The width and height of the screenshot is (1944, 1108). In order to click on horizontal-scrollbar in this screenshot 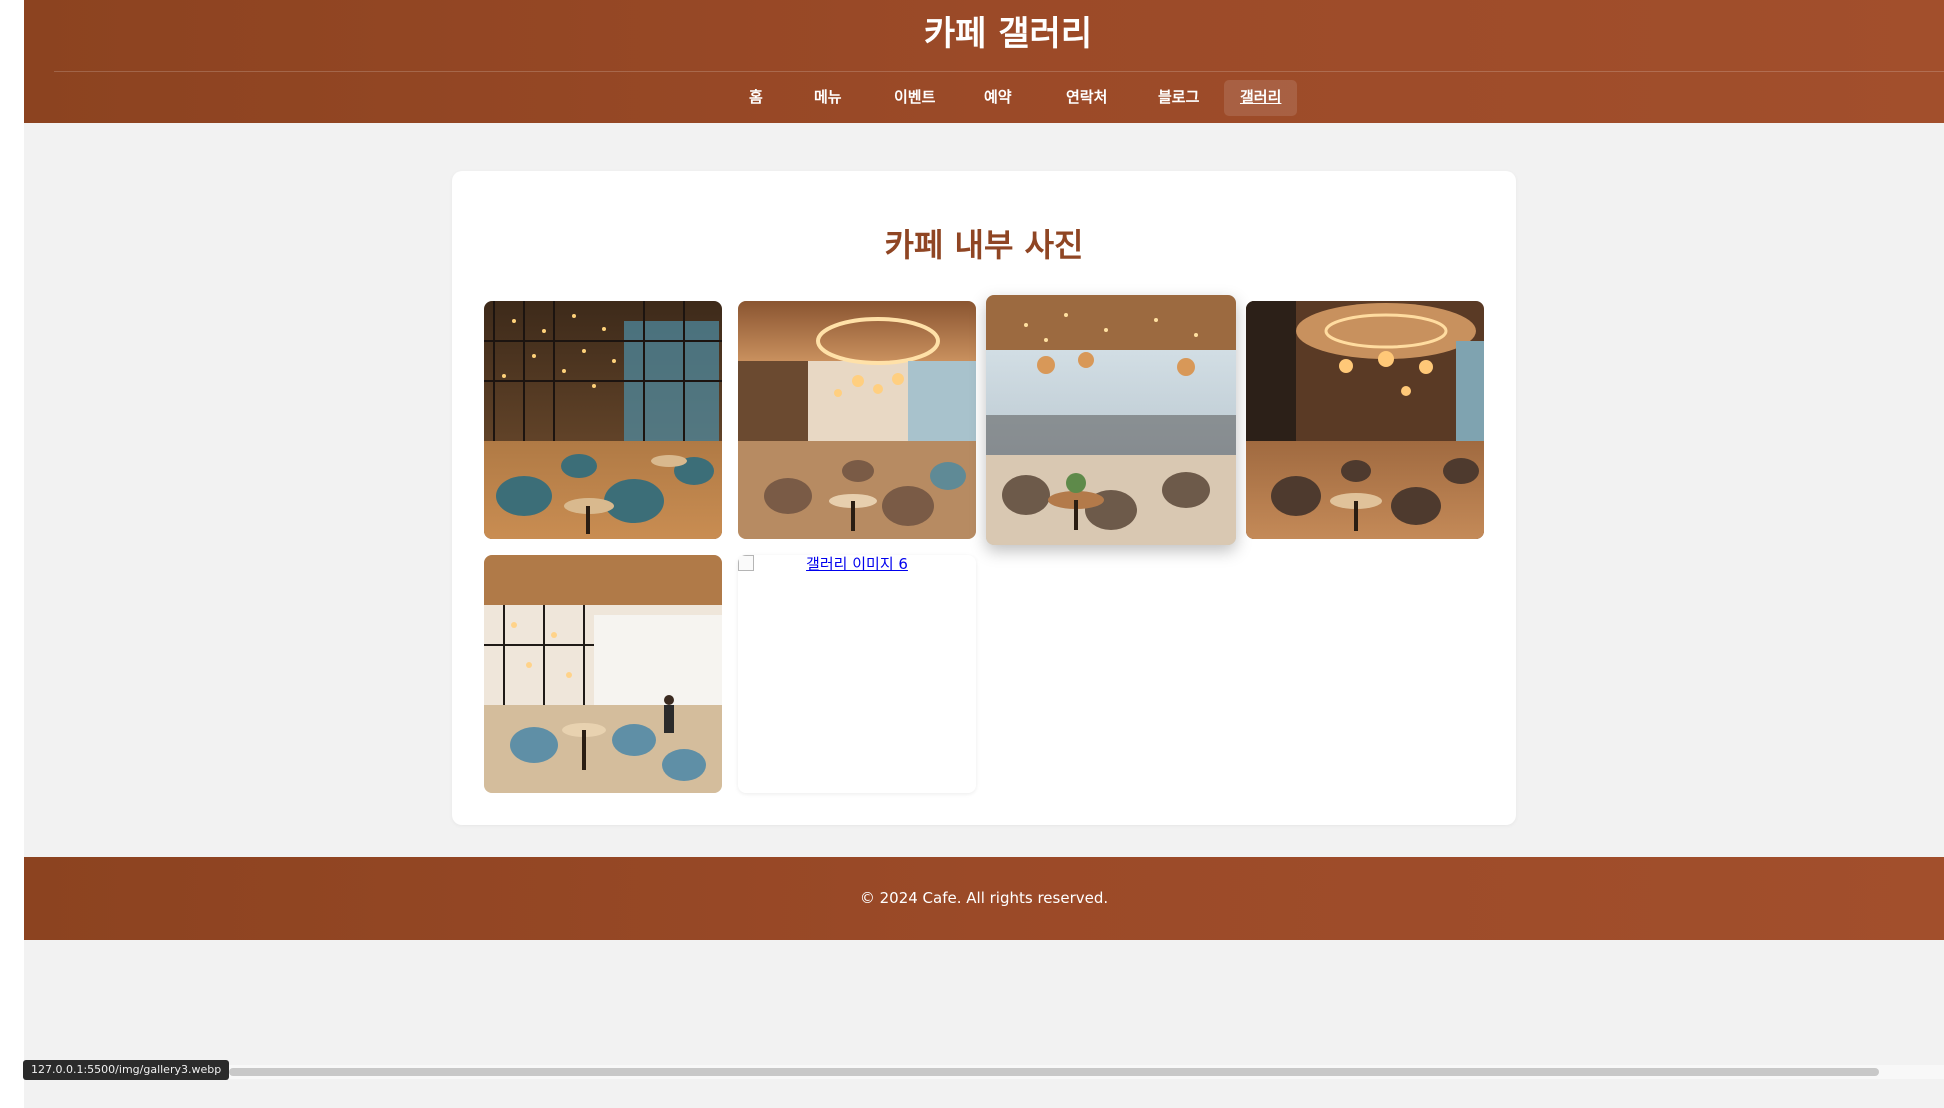, I will do `click(984, 1072)`.